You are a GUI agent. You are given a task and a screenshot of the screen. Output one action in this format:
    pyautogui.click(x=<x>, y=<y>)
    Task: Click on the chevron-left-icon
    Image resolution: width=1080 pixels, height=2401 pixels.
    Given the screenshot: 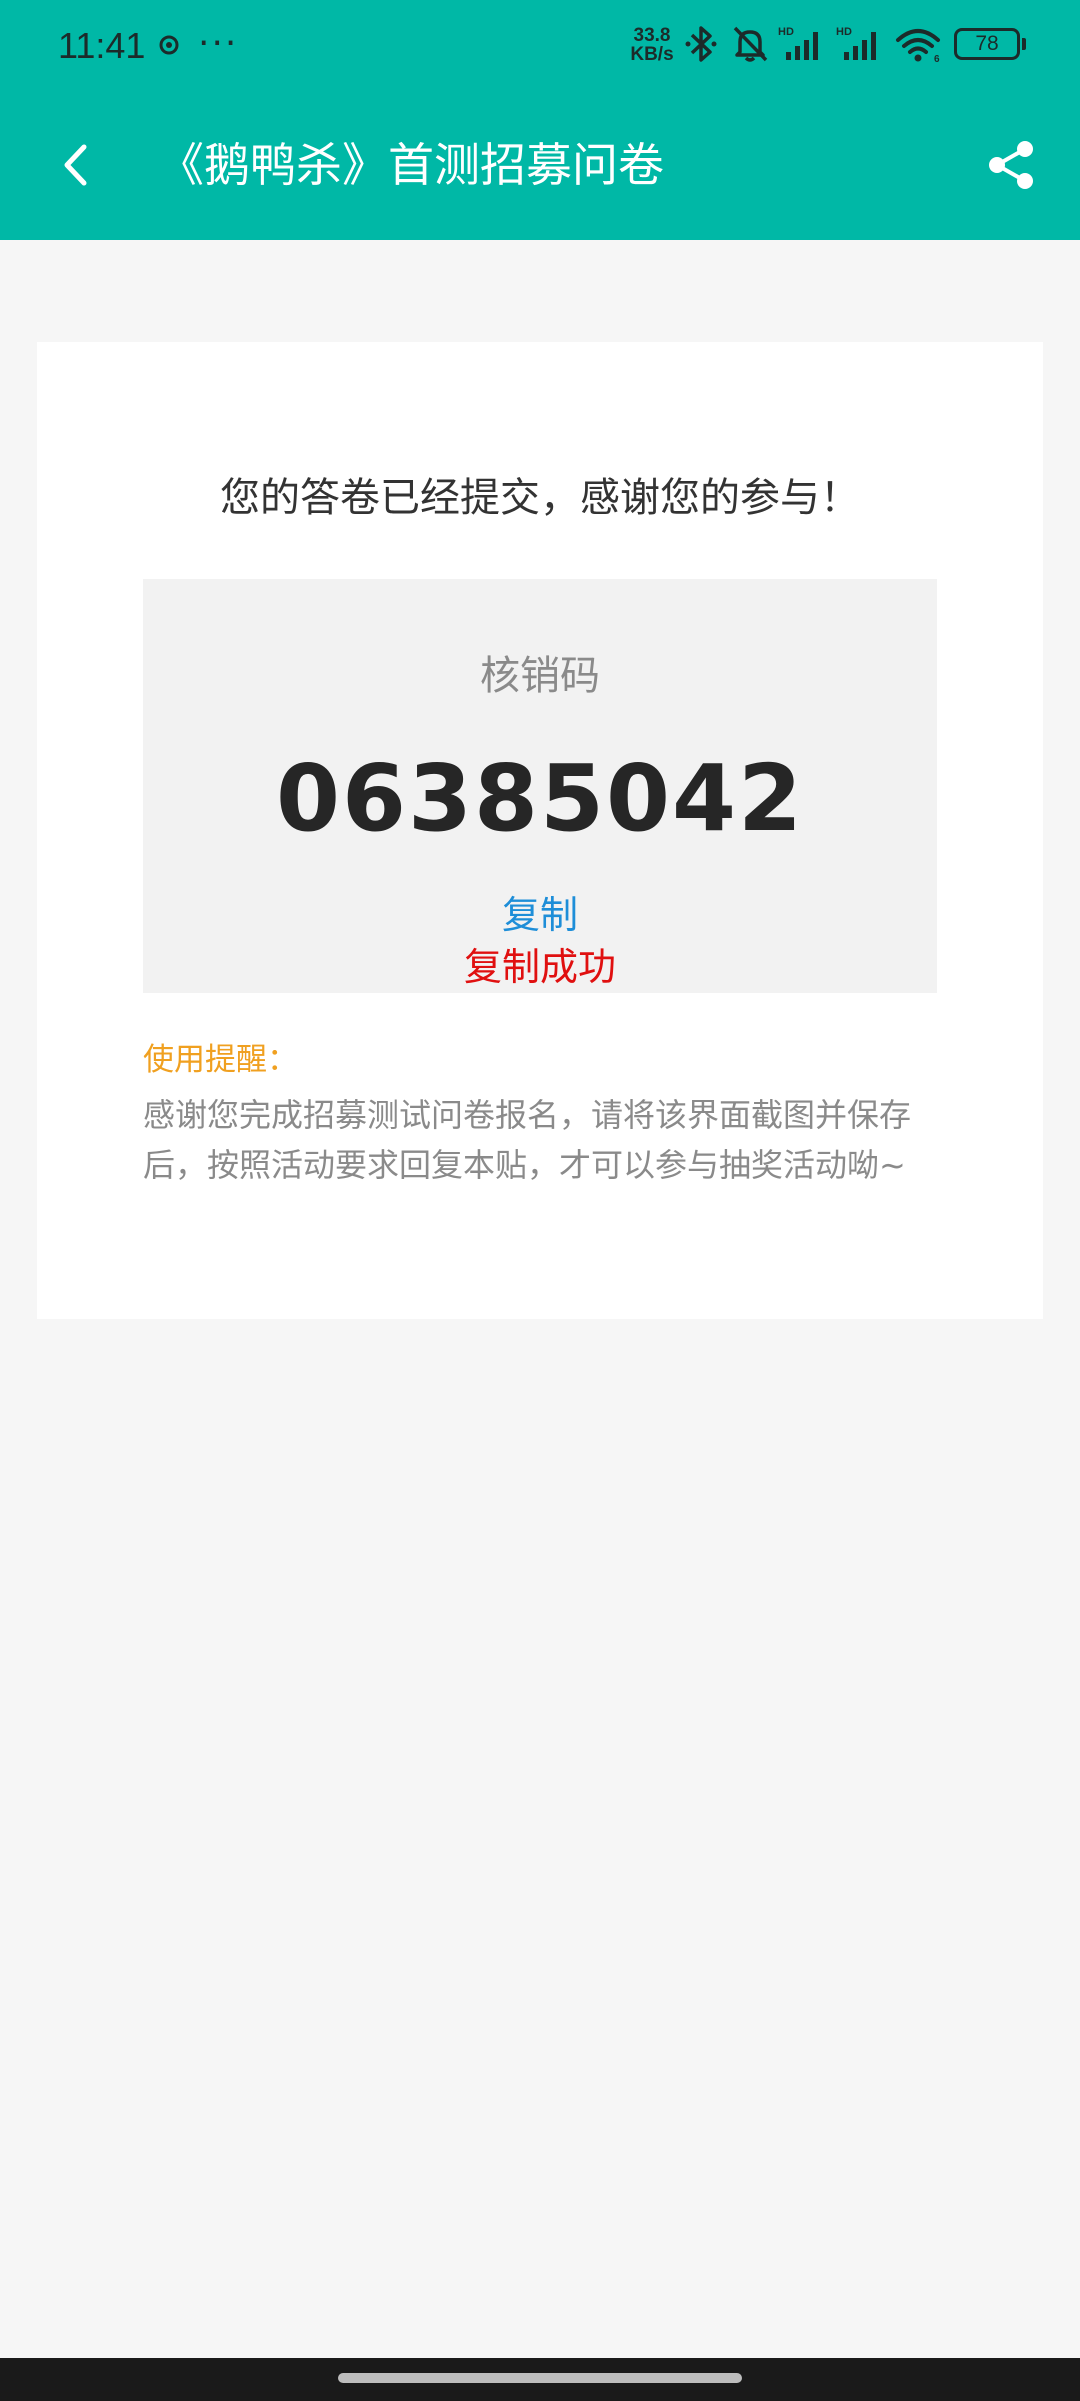 What is the action you would take?
    pyautogui.click(x=75, y=165)
    